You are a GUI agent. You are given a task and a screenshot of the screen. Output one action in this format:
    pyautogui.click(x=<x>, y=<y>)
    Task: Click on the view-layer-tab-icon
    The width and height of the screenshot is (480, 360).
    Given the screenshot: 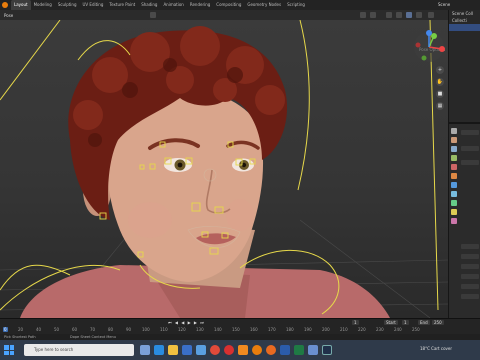 What is the action you would take?
    pyautogui.click(x=454, y=158)
    